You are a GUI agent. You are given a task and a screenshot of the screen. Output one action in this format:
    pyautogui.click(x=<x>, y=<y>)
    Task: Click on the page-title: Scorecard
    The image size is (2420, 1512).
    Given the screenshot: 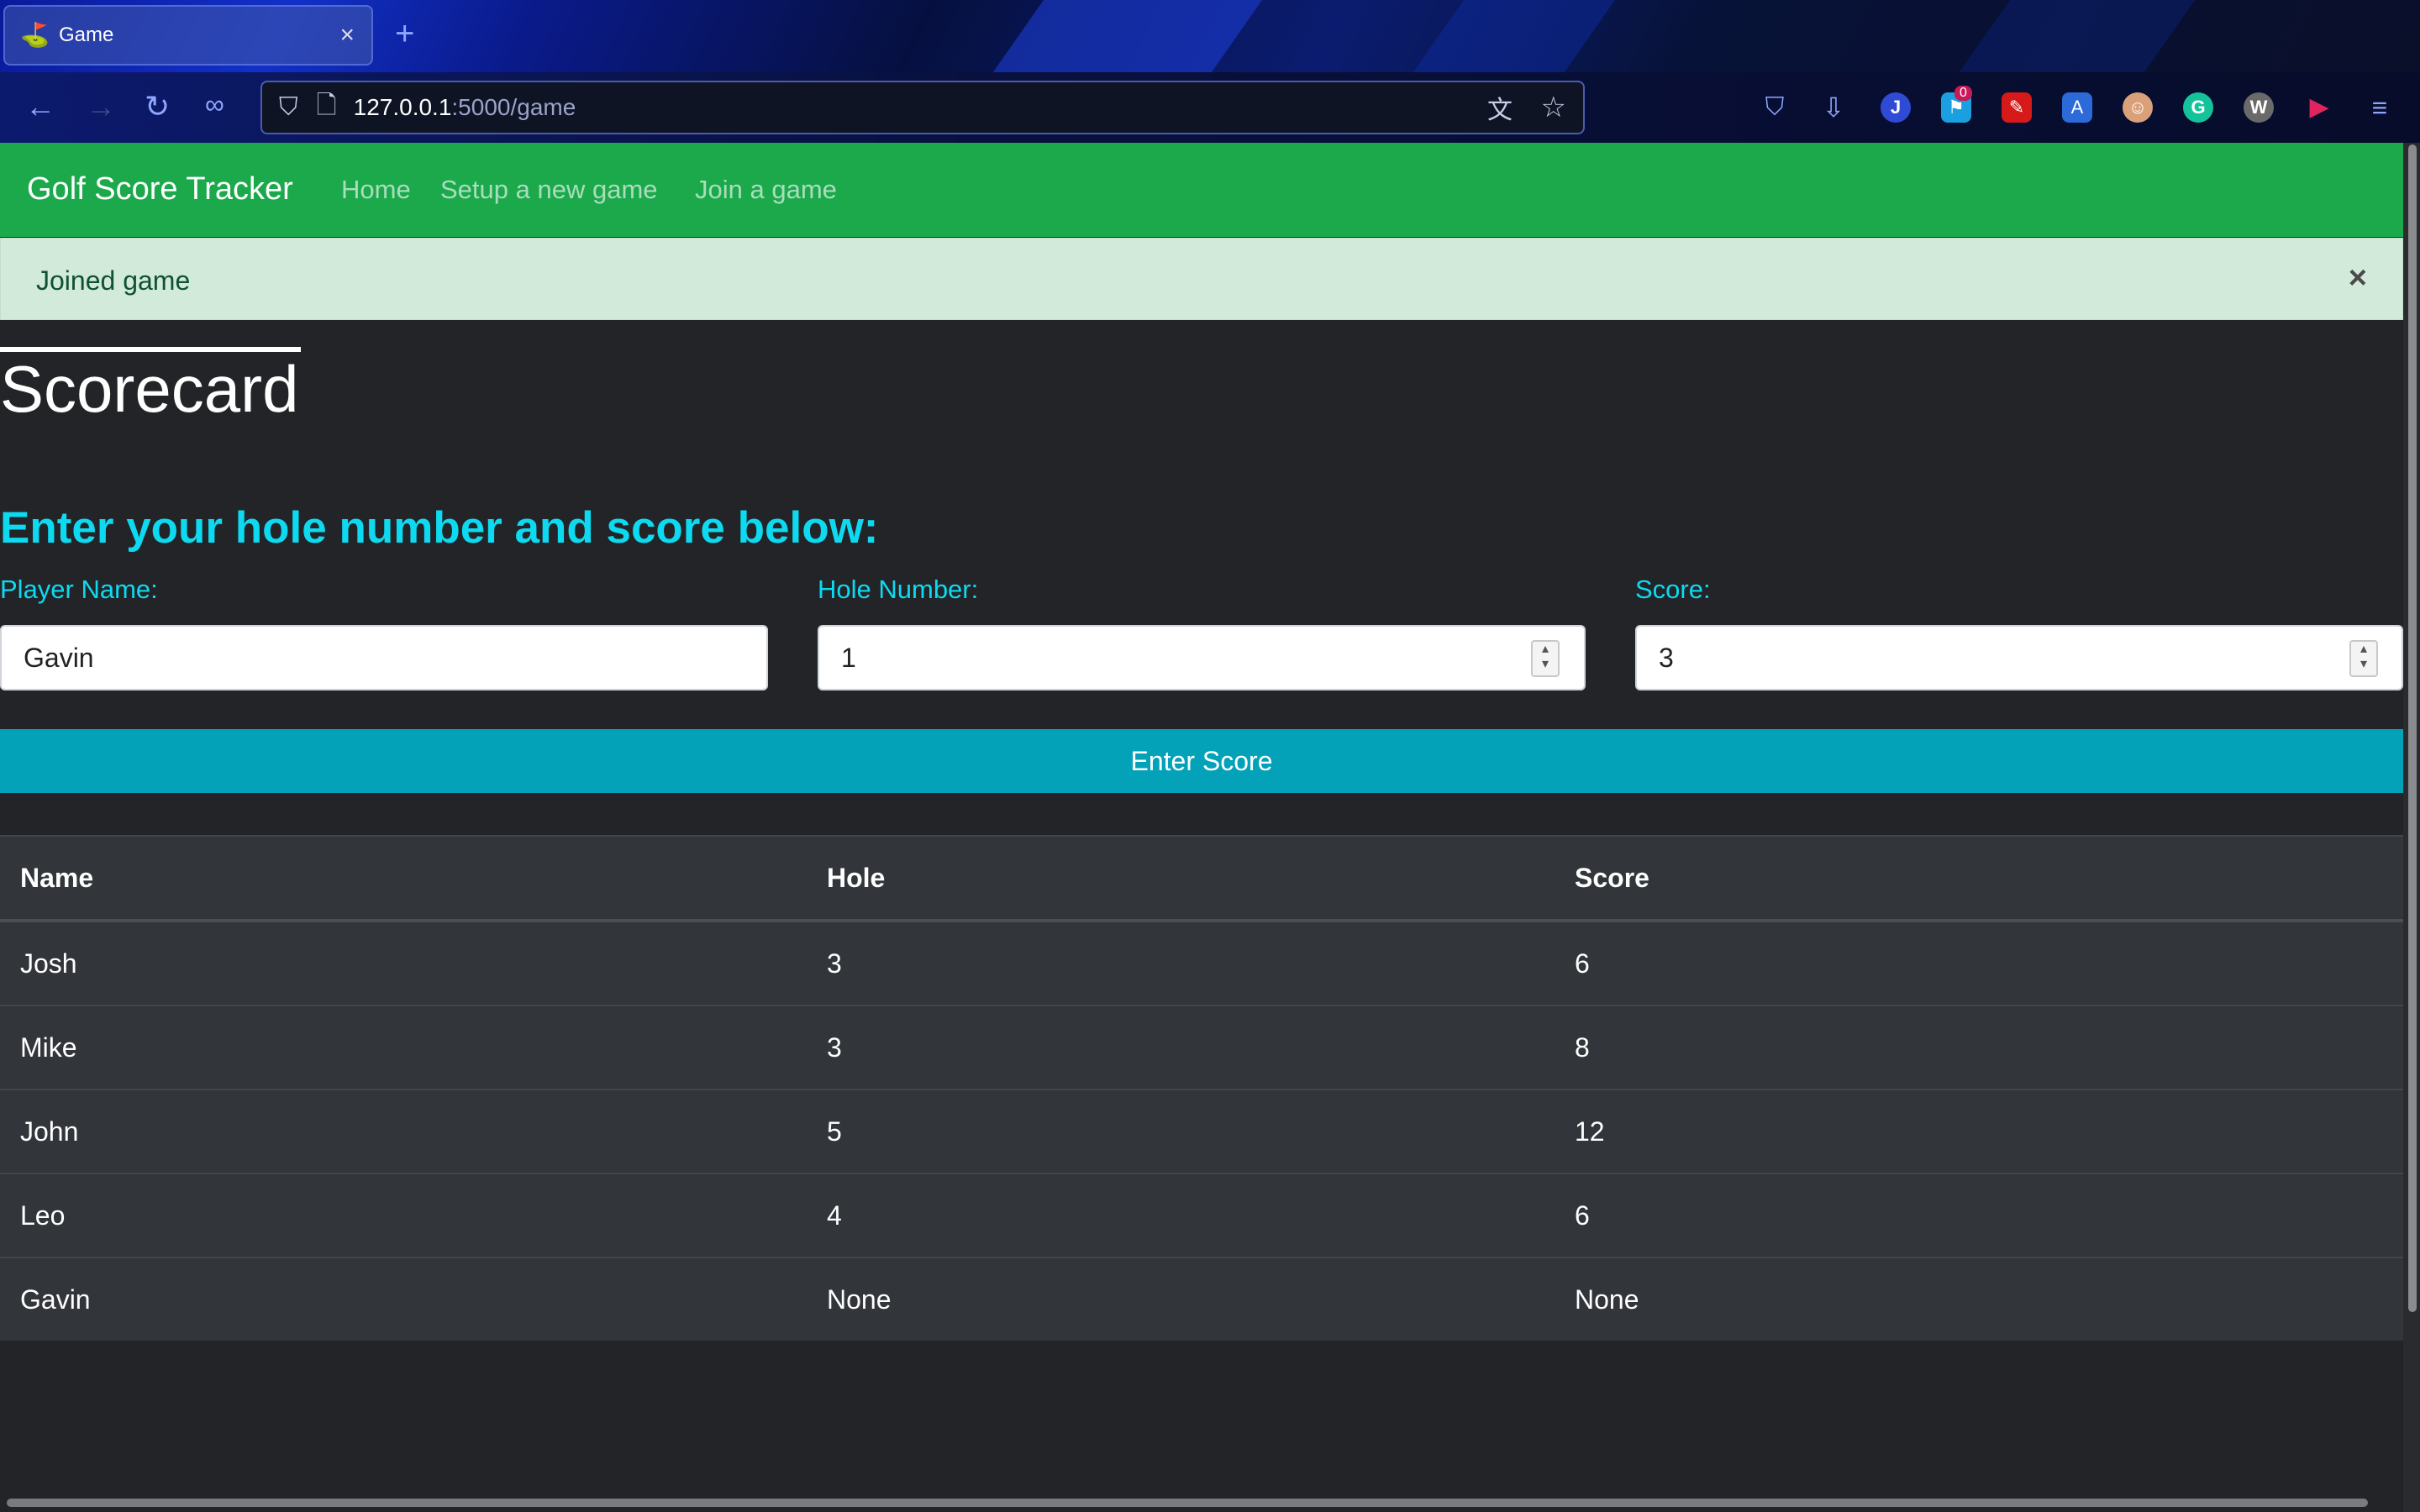 What is the action you would take?
    pyautogui.click(x=149, y=389)
    